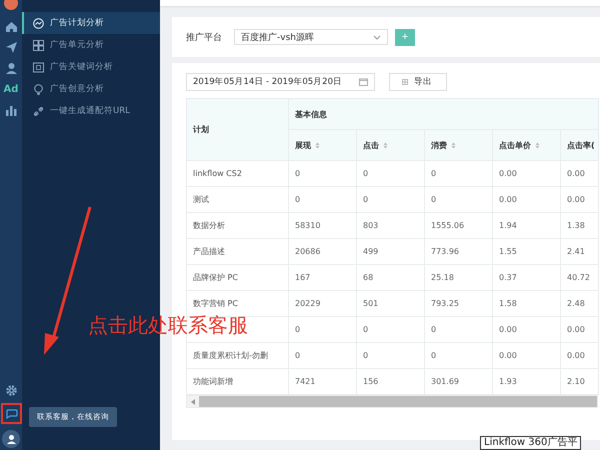 The height and width of the screenshot is (450, 600). What do you see at coordinates (579, 225) in the screenshot?
I see `table-cell: 1.38` at bounding box center [579, 225].